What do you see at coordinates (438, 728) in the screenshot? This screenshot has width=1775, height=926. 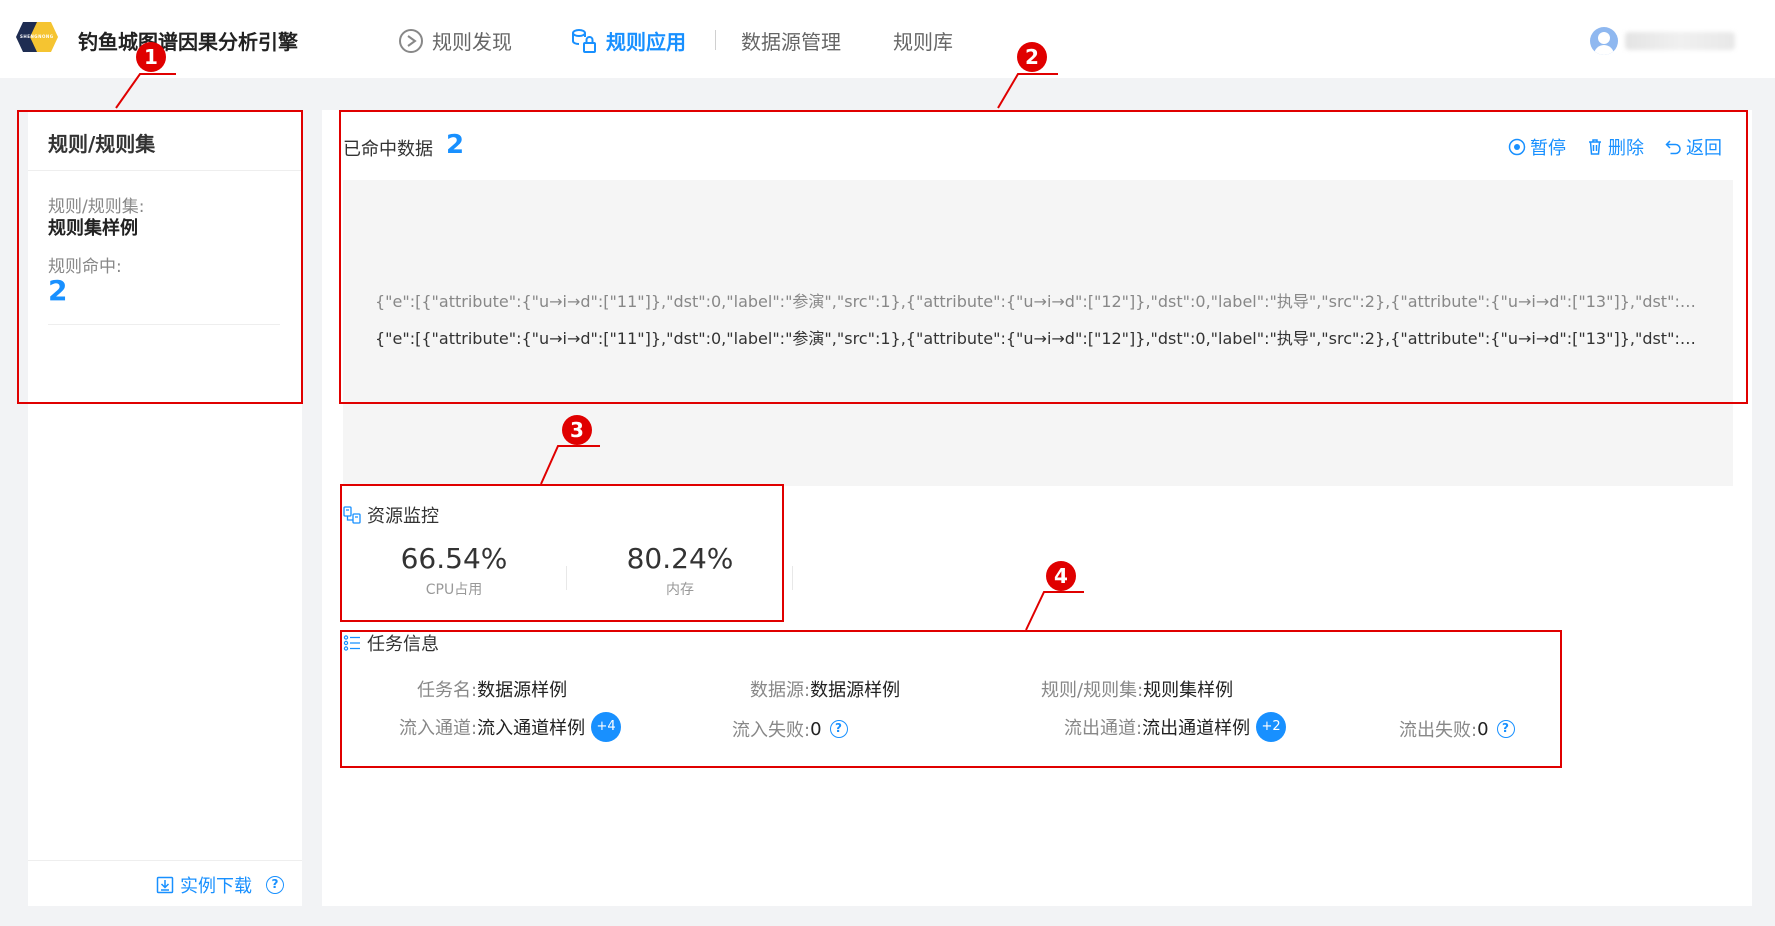 I see `field-key: 流入通道:` at bounding box center [438, 728].